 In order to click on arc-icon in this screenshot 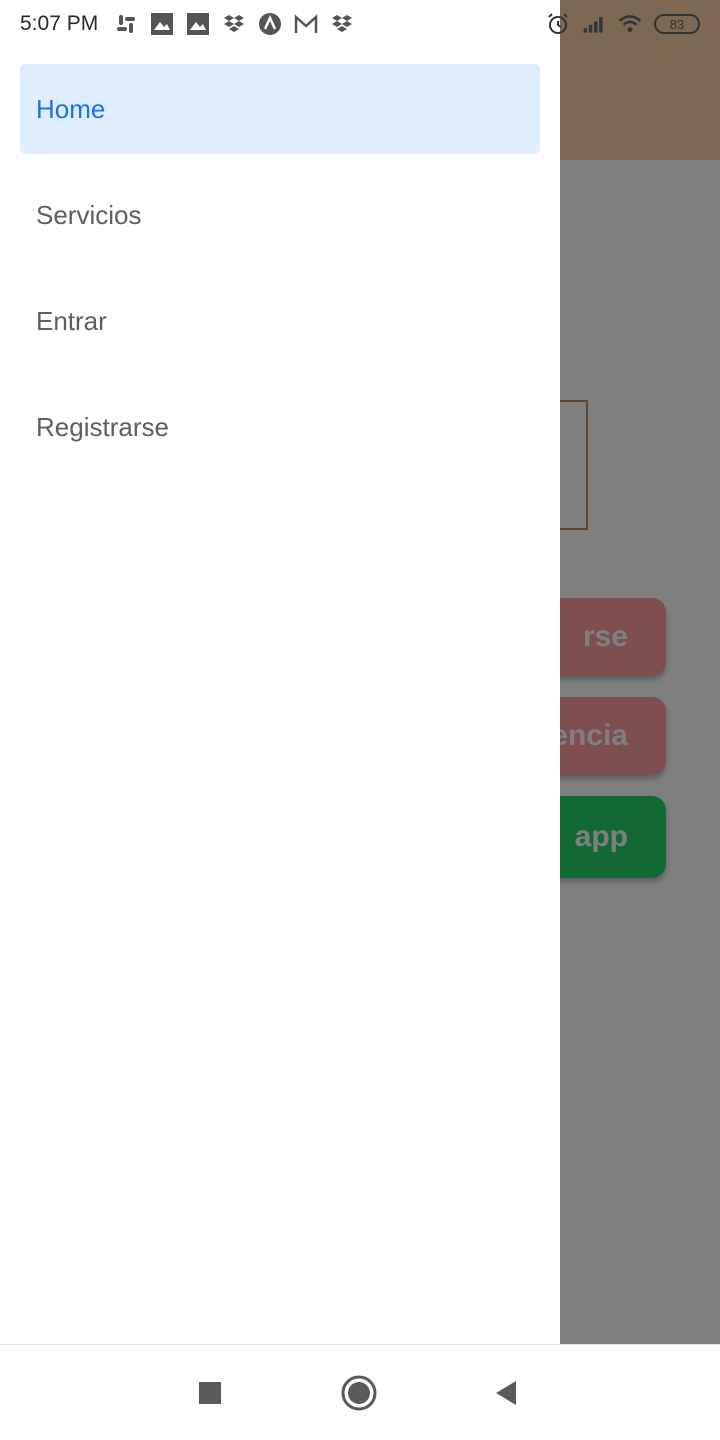, I will do `click(270, 24)`.